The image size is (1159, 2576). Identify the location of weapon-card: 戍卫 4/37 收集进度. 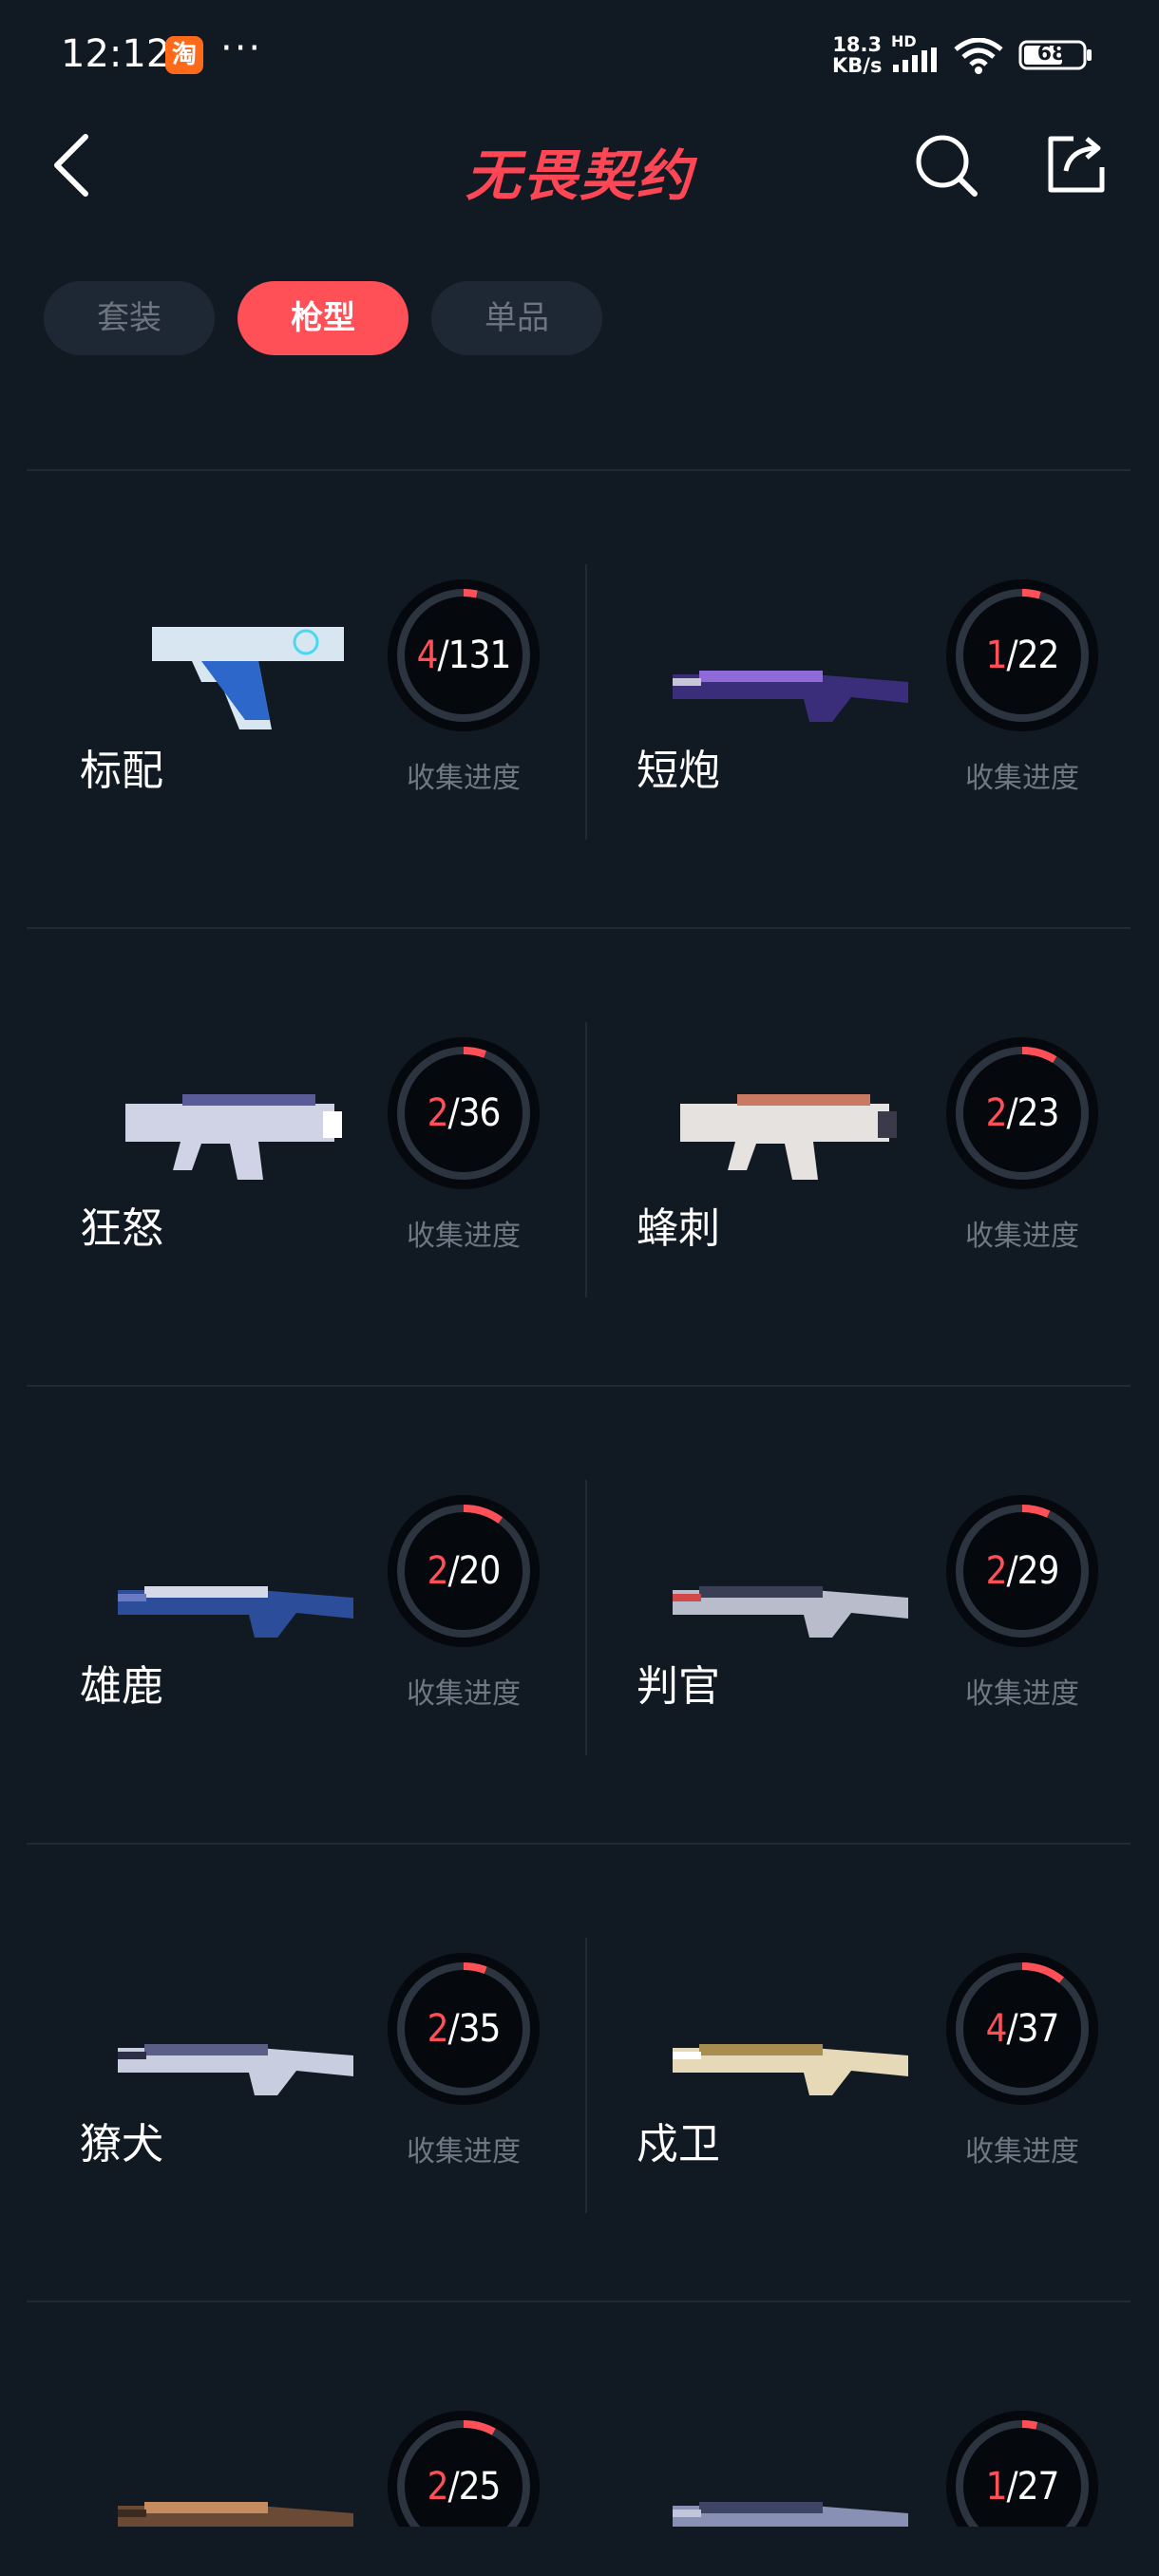
(867, 2071).